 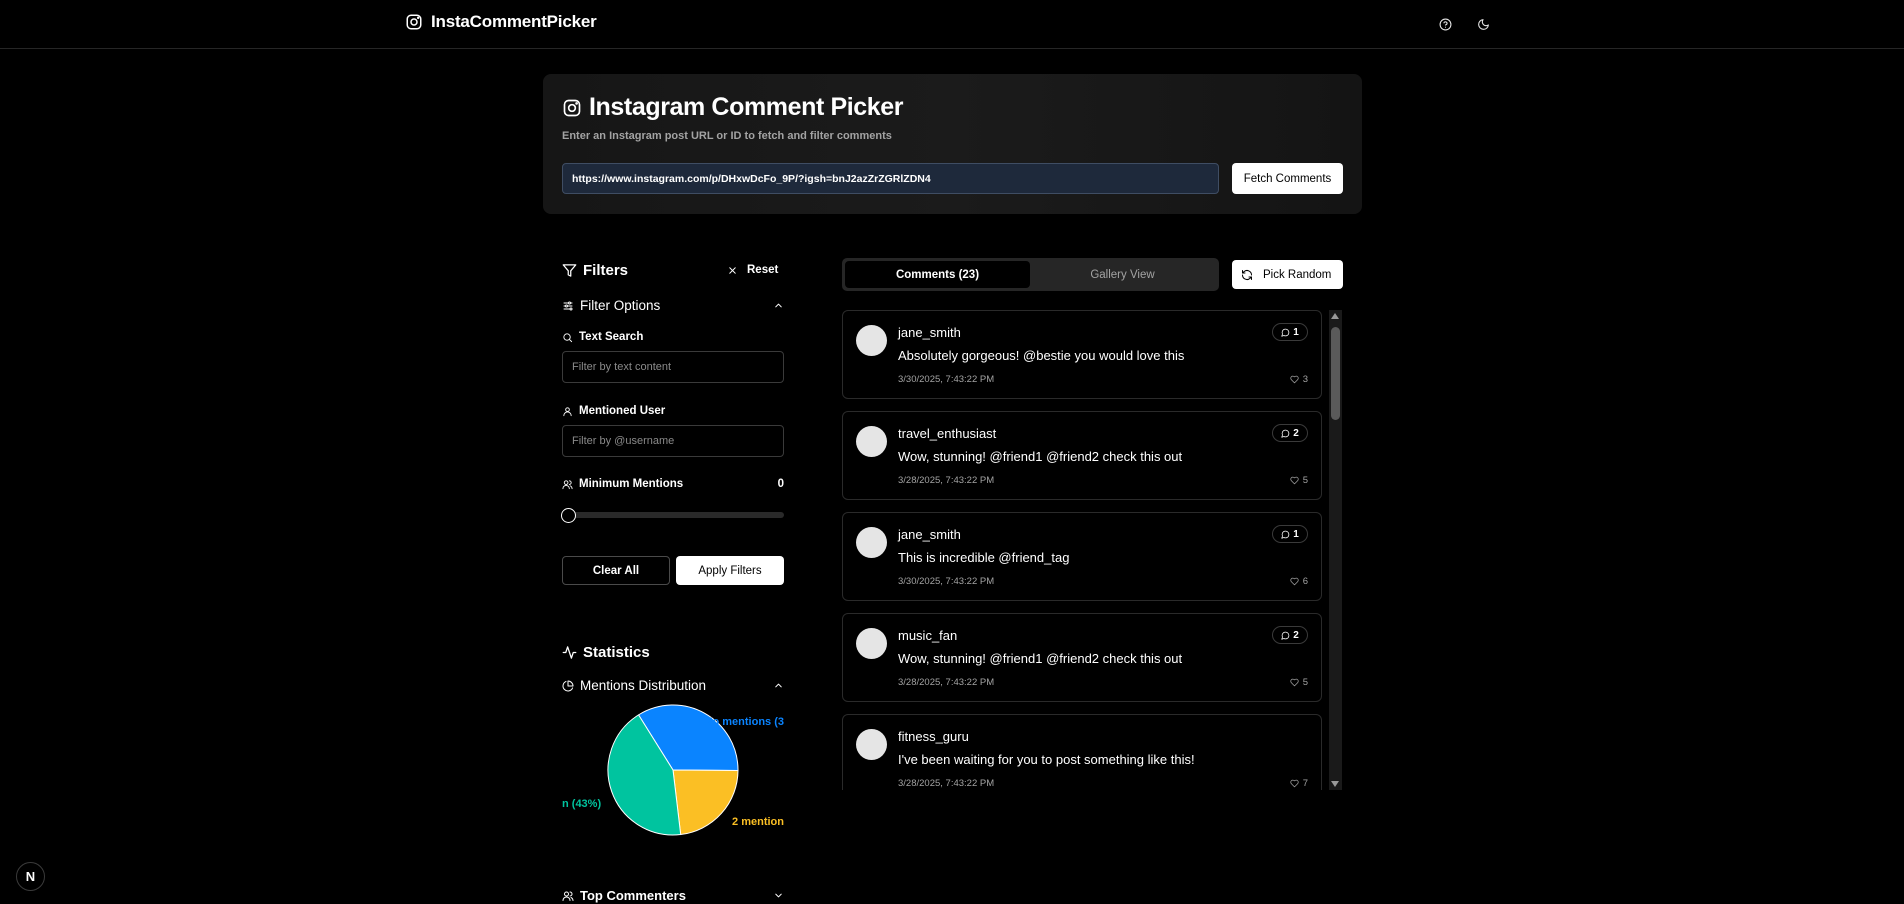 What do you see at coordinates (1335, 784) in the screenshot?
I see `scroll-down-arrow` at bounding box center [1335, 784].